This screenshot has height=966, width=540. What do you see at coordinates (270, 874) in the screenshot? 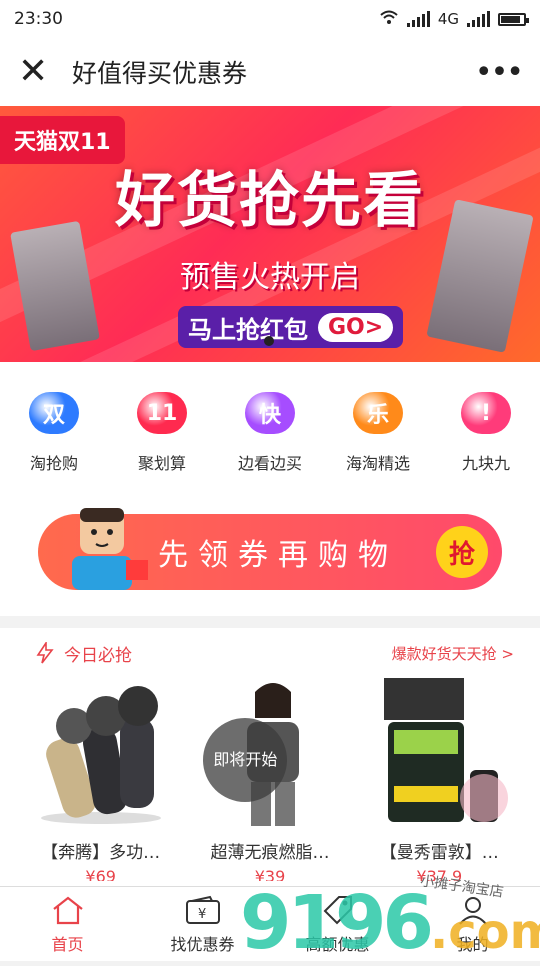
I see `product-price: ¥39` at bounding box center [270, 874].